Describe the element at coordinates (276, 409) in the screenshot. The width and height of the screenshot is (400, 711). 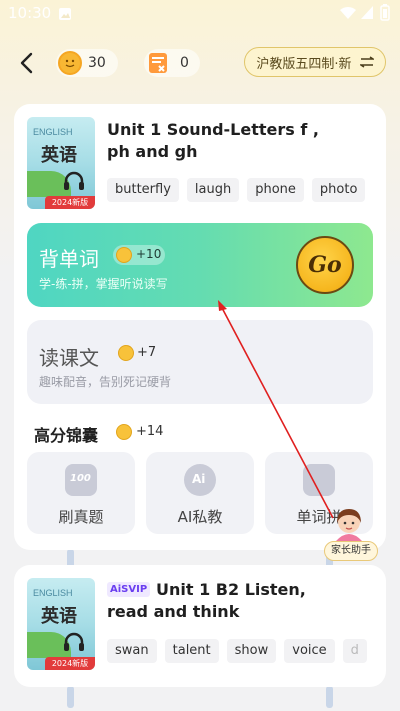
I see `annotation-arrow` at that location.